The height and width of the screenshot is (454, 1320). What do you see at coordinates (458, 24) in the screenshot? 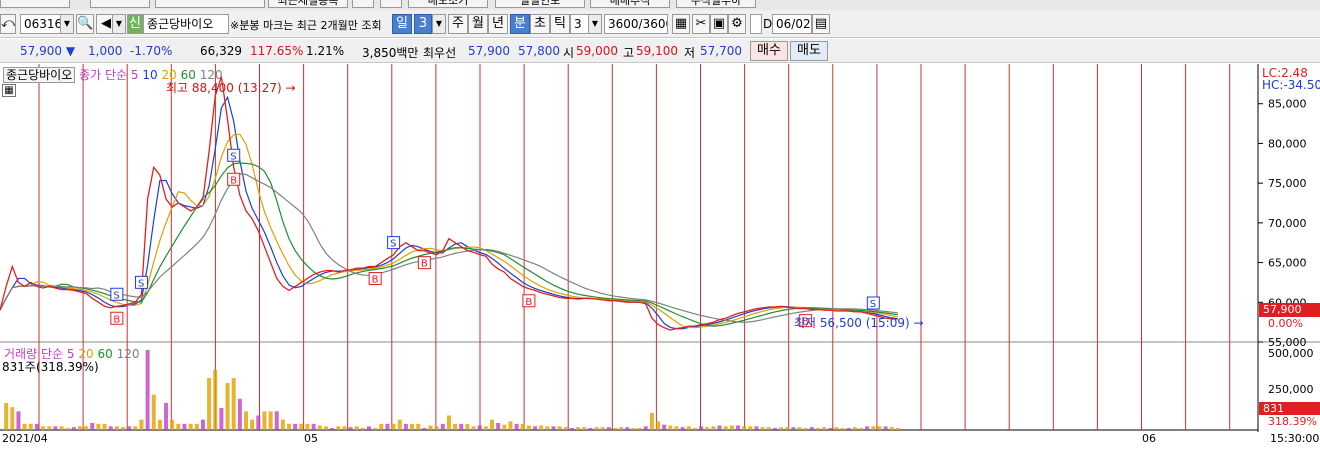
I see `period-week-button: 주` at bounding box center [458, 24].